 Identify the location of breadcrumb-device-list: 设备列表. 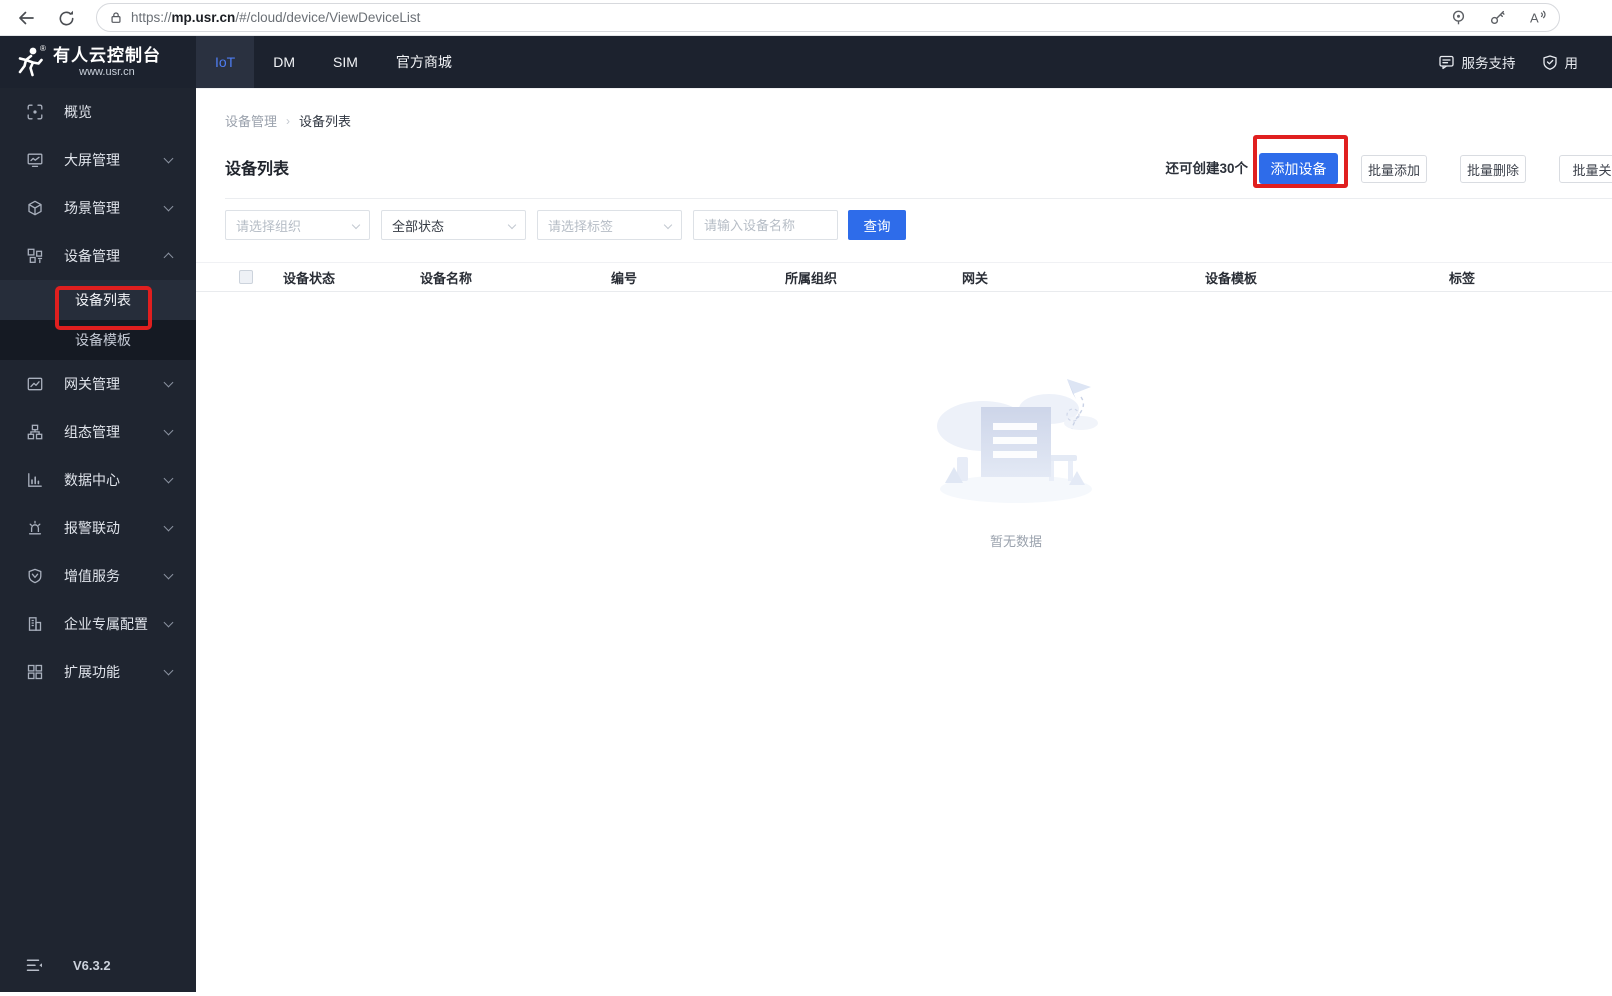
(325, 121).